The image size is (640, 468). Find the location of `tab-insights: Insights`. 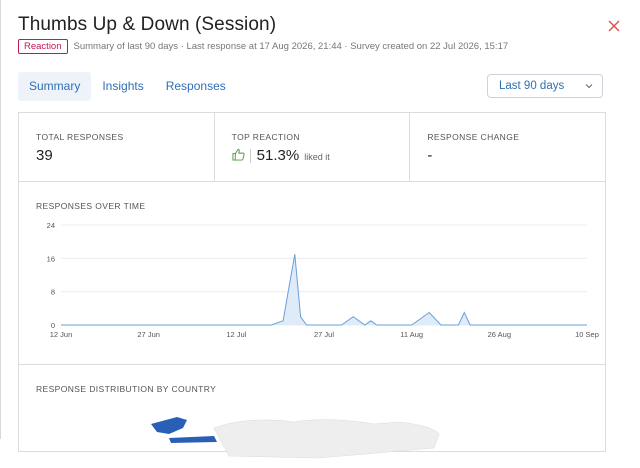

tab-insights: Insights is located at coordinates (122, 86).